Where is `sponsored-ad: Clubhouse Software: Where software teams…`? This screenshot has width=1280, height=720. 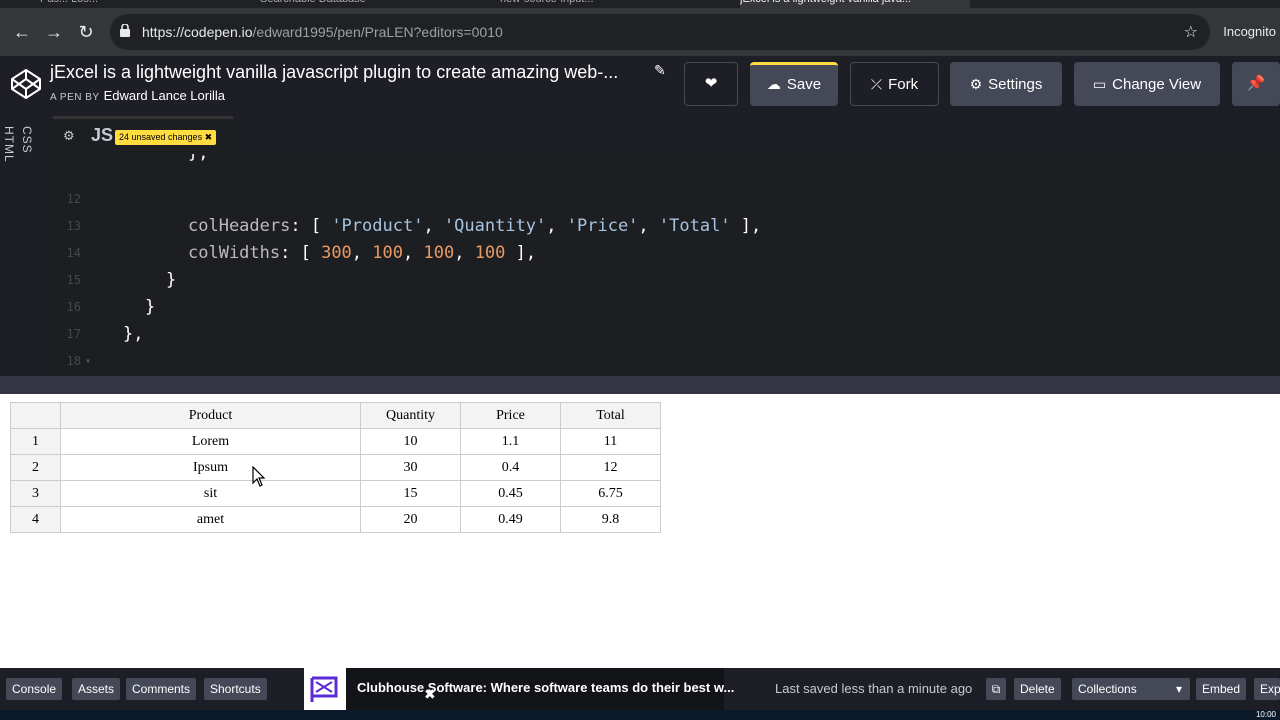
sponsored-ad: Clubhouse Software: Where software teams… is located at coordinates (519, 689).